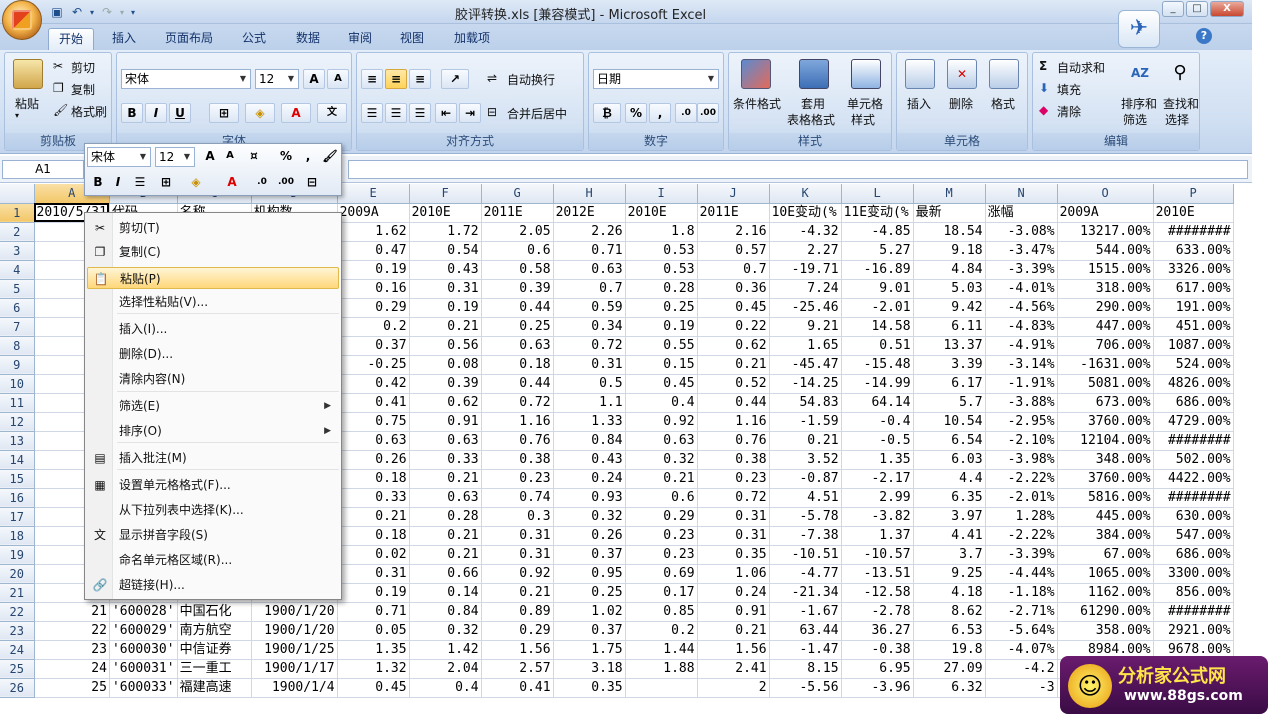 The width and height of the screenshot is (1269, 716). Describe the element at coordinates (733, 327) in the screenshot. I see `cell: 0.22` at that location.